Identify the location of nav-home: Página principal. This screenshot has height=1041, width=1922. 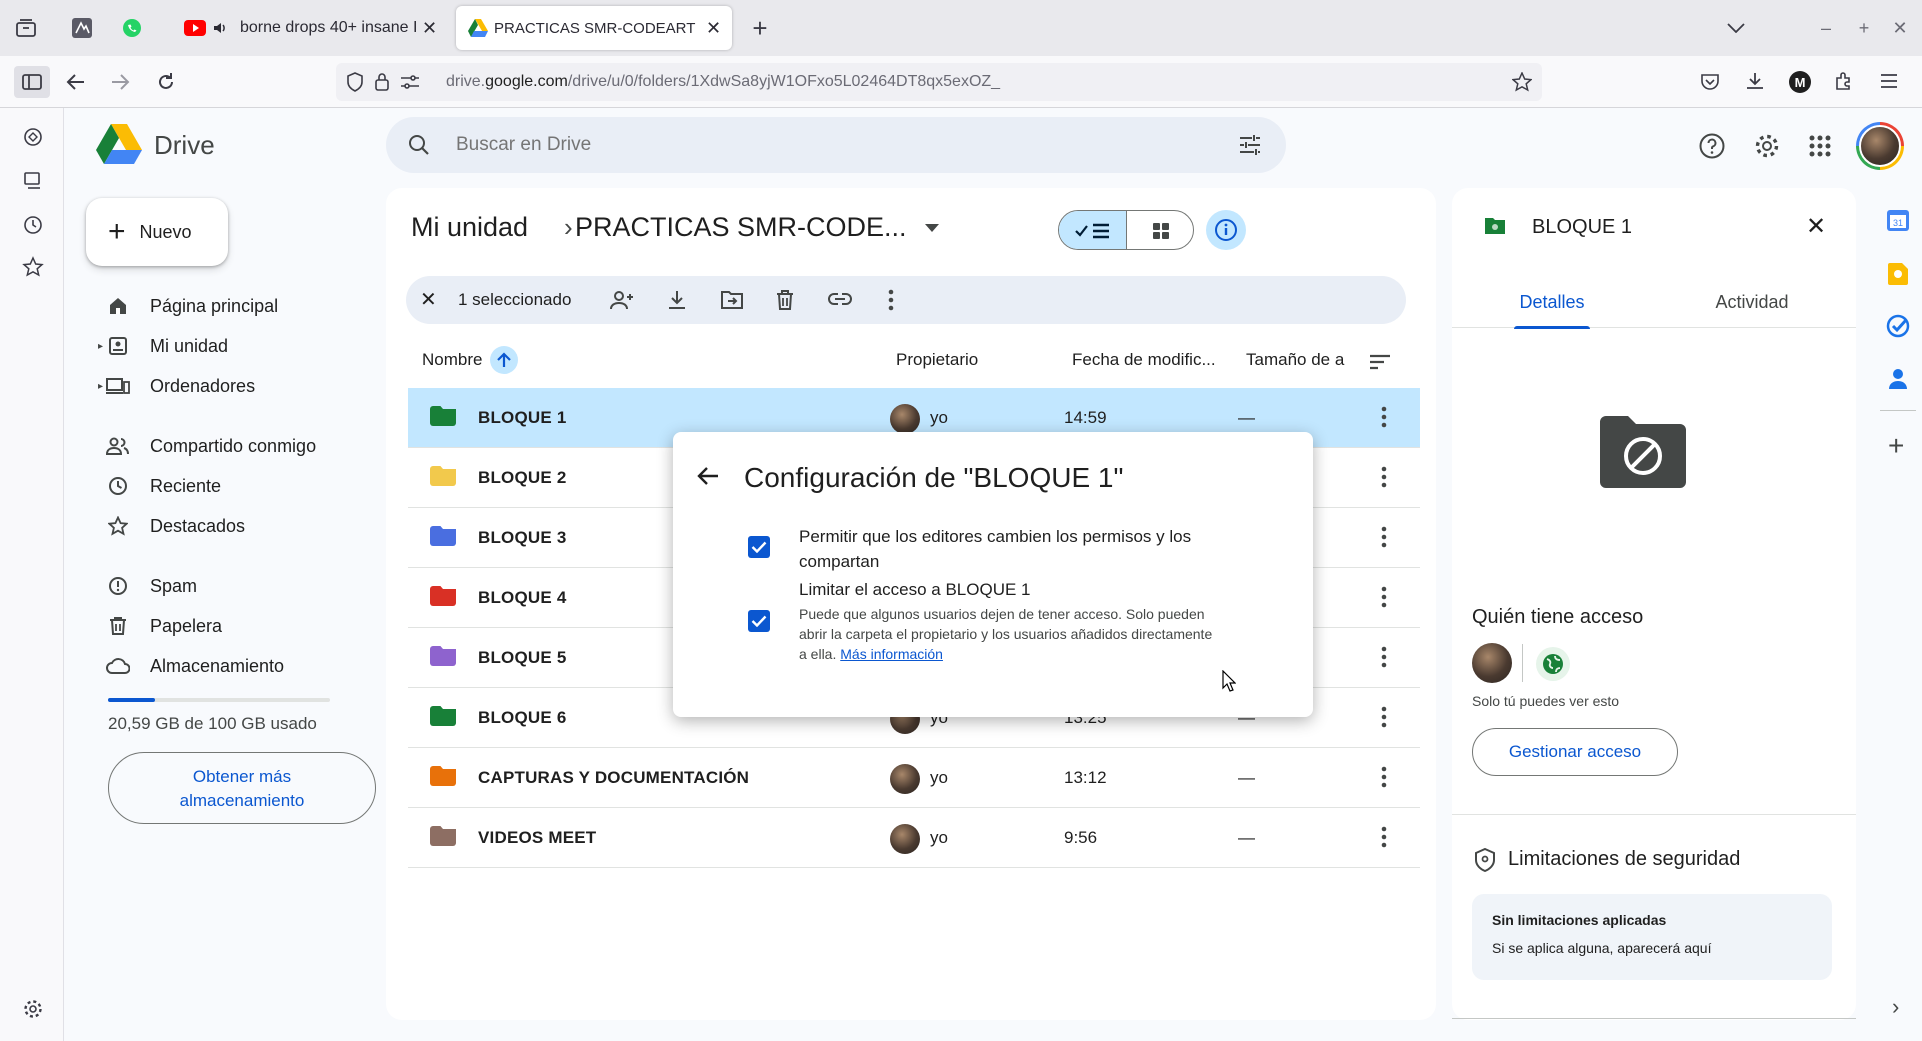
(191, 306).